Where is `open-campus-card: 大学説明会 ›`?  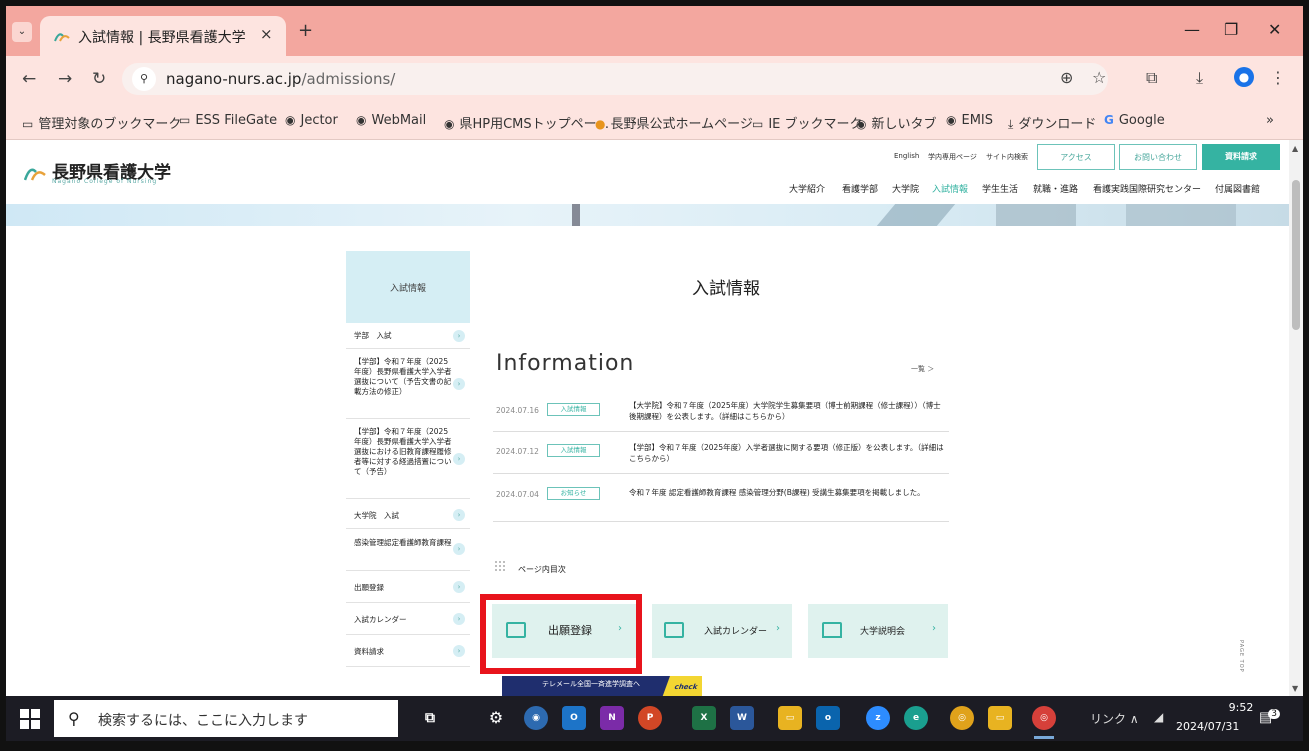
open-campus-card: 大学説明会 › is located at coordinates (878, 631).